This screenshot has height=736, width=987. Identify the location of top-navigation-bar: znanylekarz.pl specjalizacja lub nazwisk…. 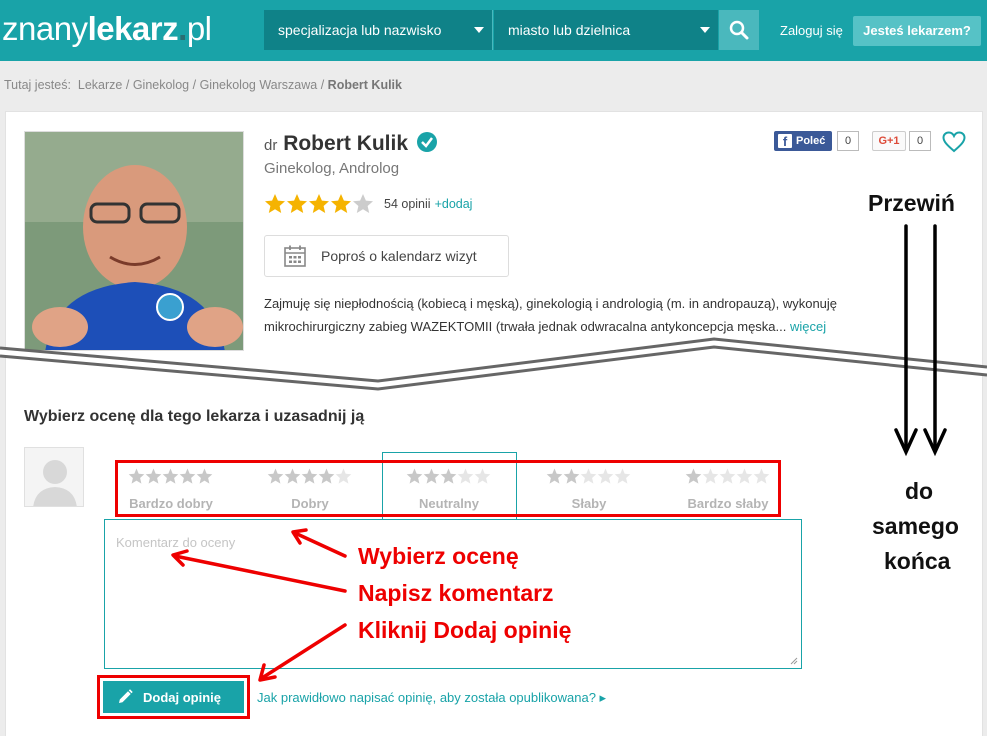
(493, 30).